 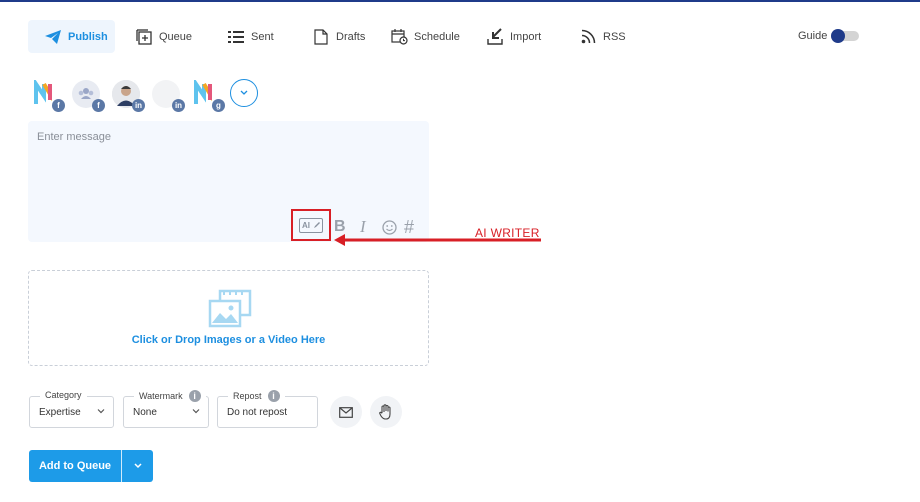 I want to click on document-icon, so click(x=321, y=37).